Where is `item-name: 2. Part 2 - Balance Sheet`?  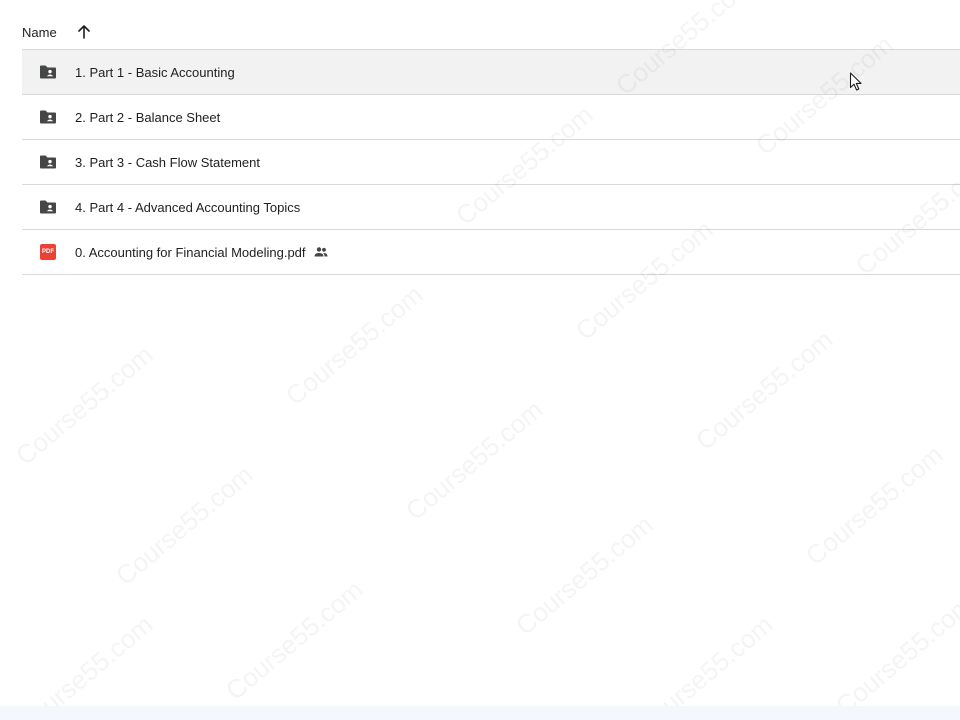
item-name: 2. Part 2 - Balance Sheet is located at coordinates (148, 117).